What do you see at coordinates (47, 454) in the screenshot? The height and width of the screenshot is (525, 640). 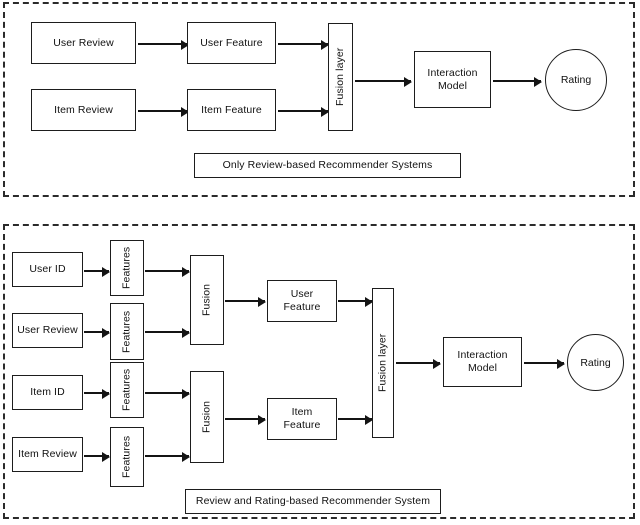 I see `node-item-review-bottom: Item Review` at bounding box center [47, 454].